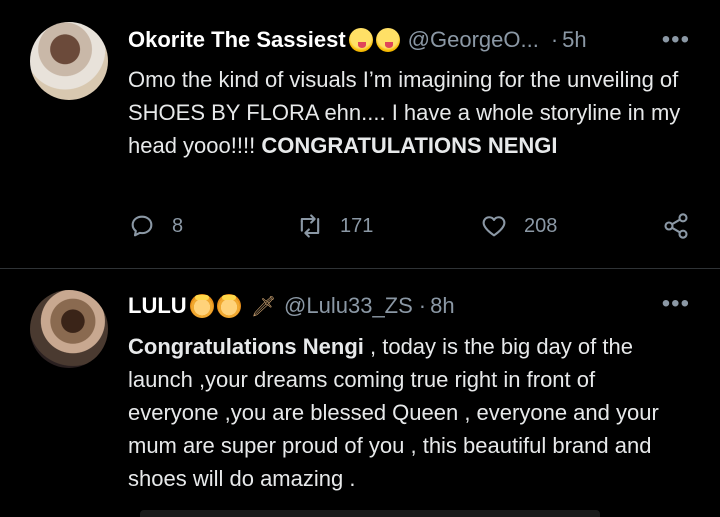  I want to click on like-button: 208, so click(518, 226).